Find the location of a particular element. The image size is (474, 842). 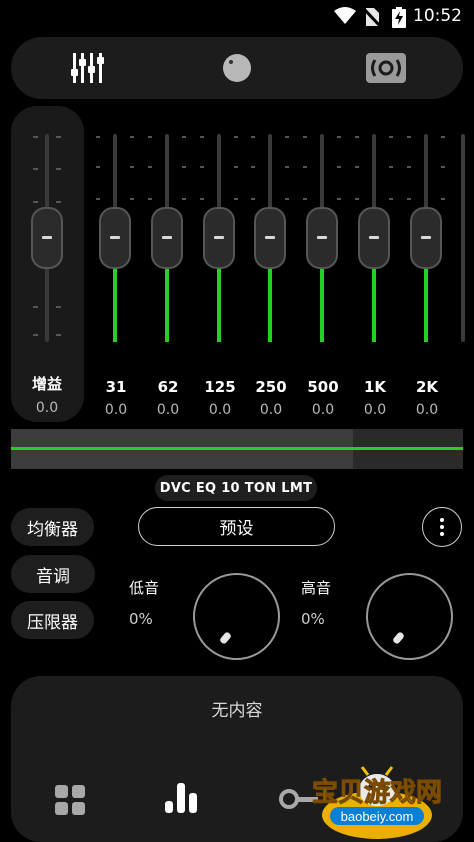

band-label-31: 31 is located at coordinates (116, 387).